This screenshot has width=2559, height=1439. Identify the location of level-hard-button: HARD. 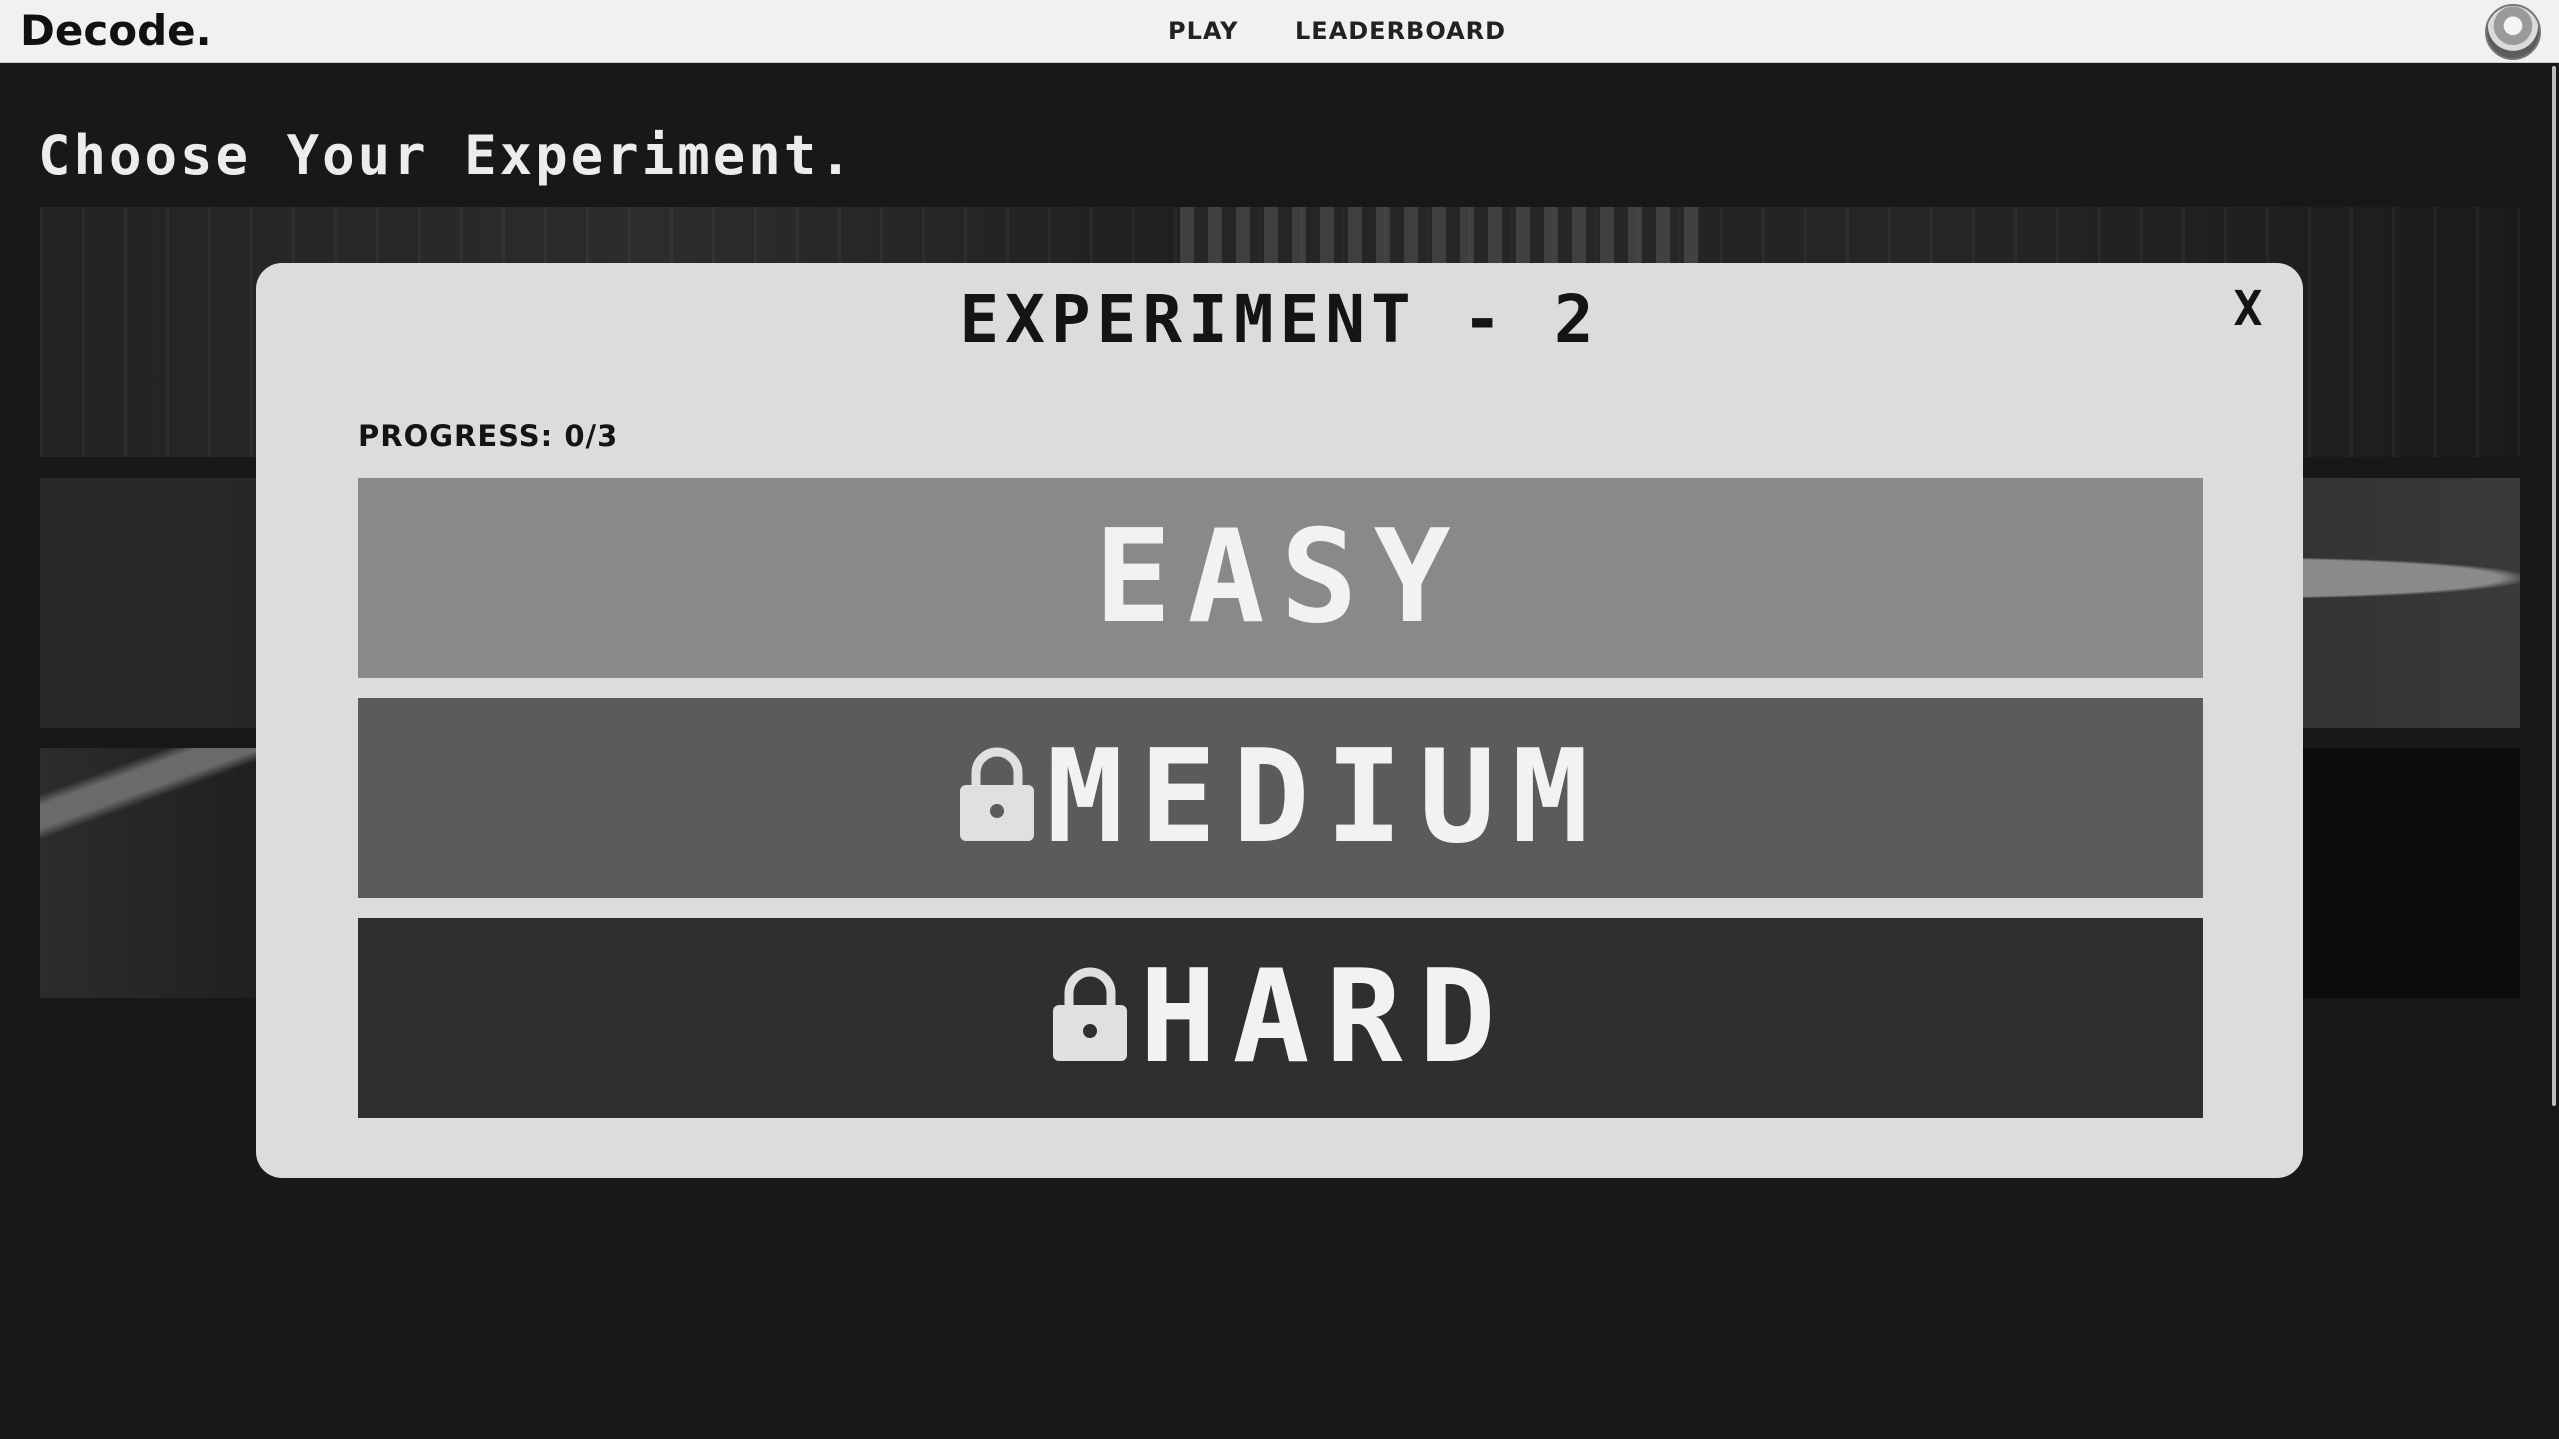
(1280, 1018).